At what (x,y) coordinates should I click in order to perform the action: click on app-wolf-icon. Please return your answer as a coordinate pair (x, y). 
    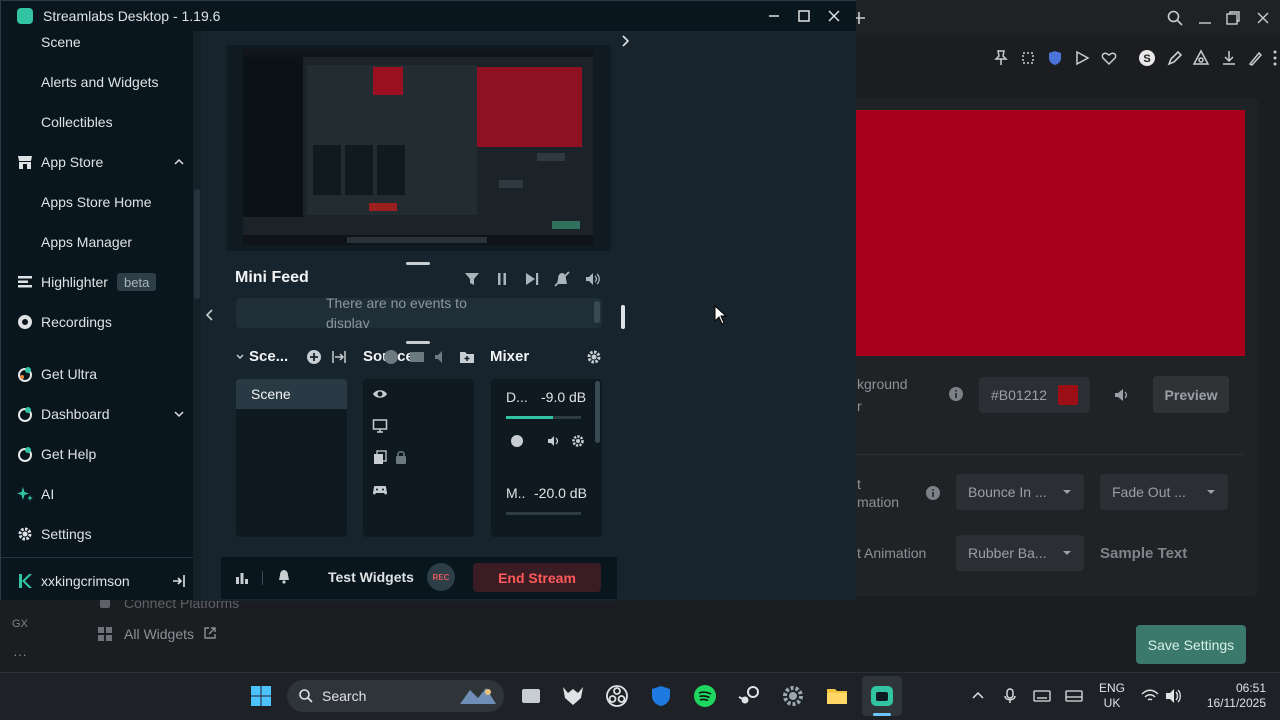
    Looking at the image, I should click on (573, 696).